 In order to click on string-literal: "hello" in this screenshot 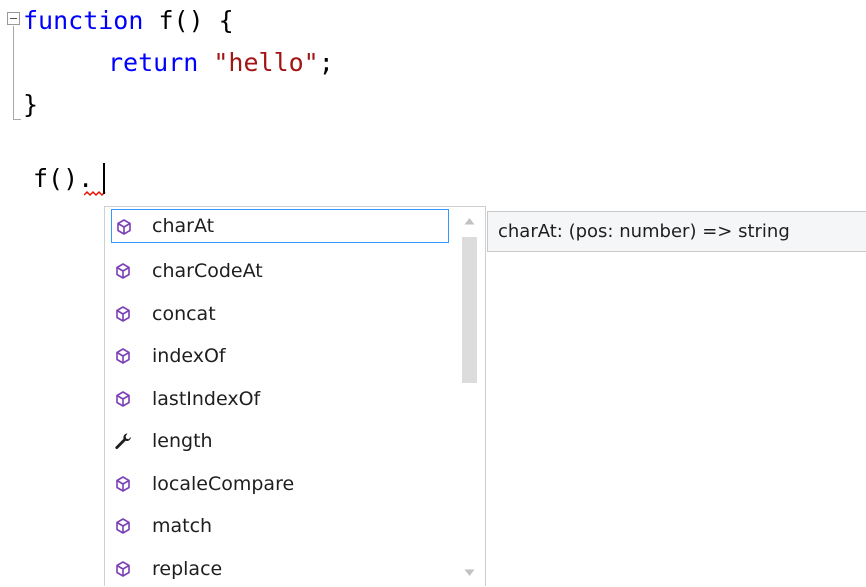, I will do `click(266, 62)`.